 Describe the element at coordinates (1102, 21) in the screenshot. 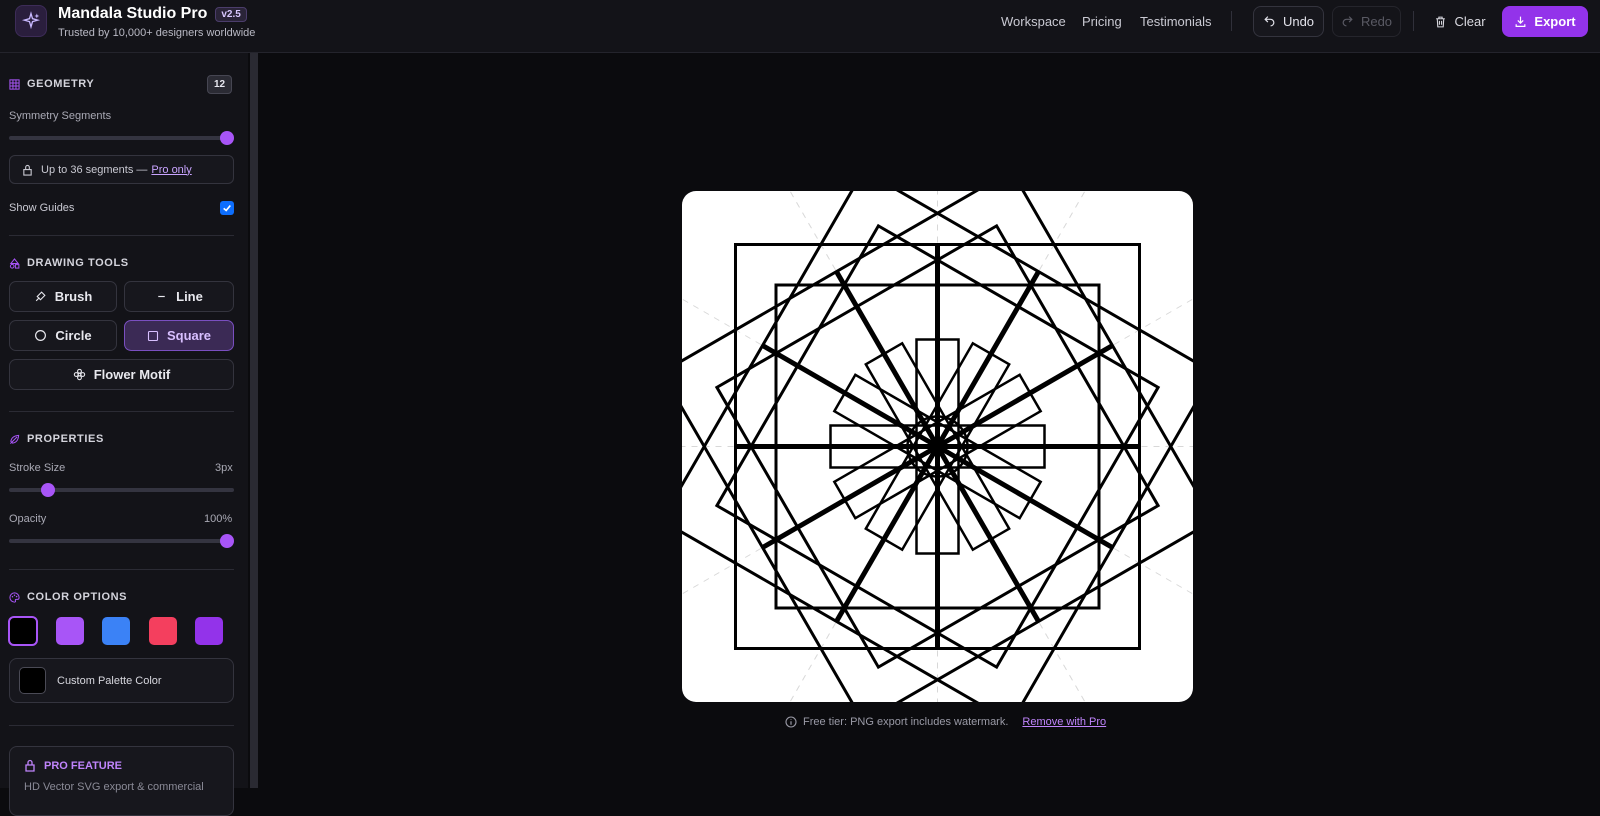

I see `nav-pricing: Pricing` at that location.